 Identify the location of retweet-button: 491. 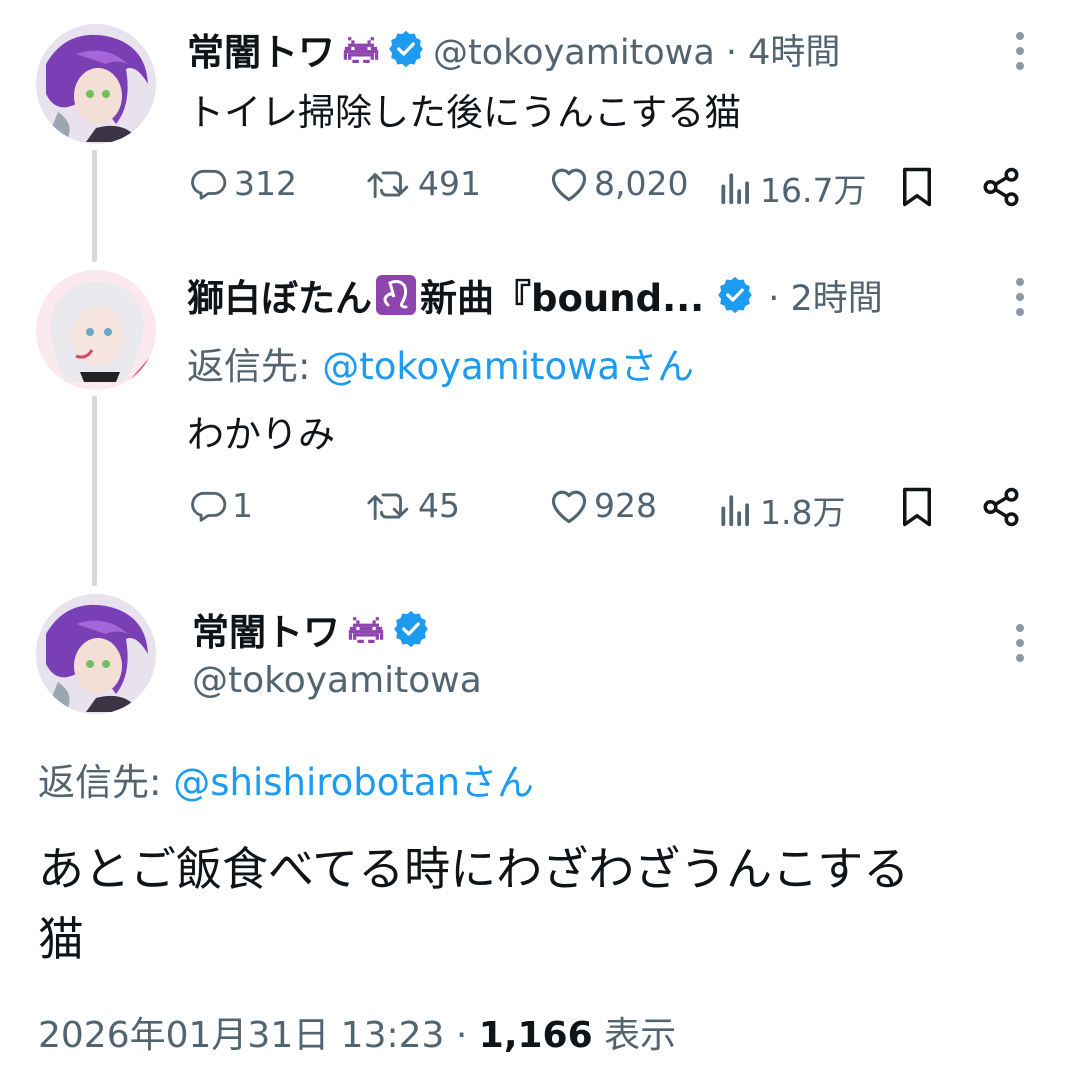
(422, 183).